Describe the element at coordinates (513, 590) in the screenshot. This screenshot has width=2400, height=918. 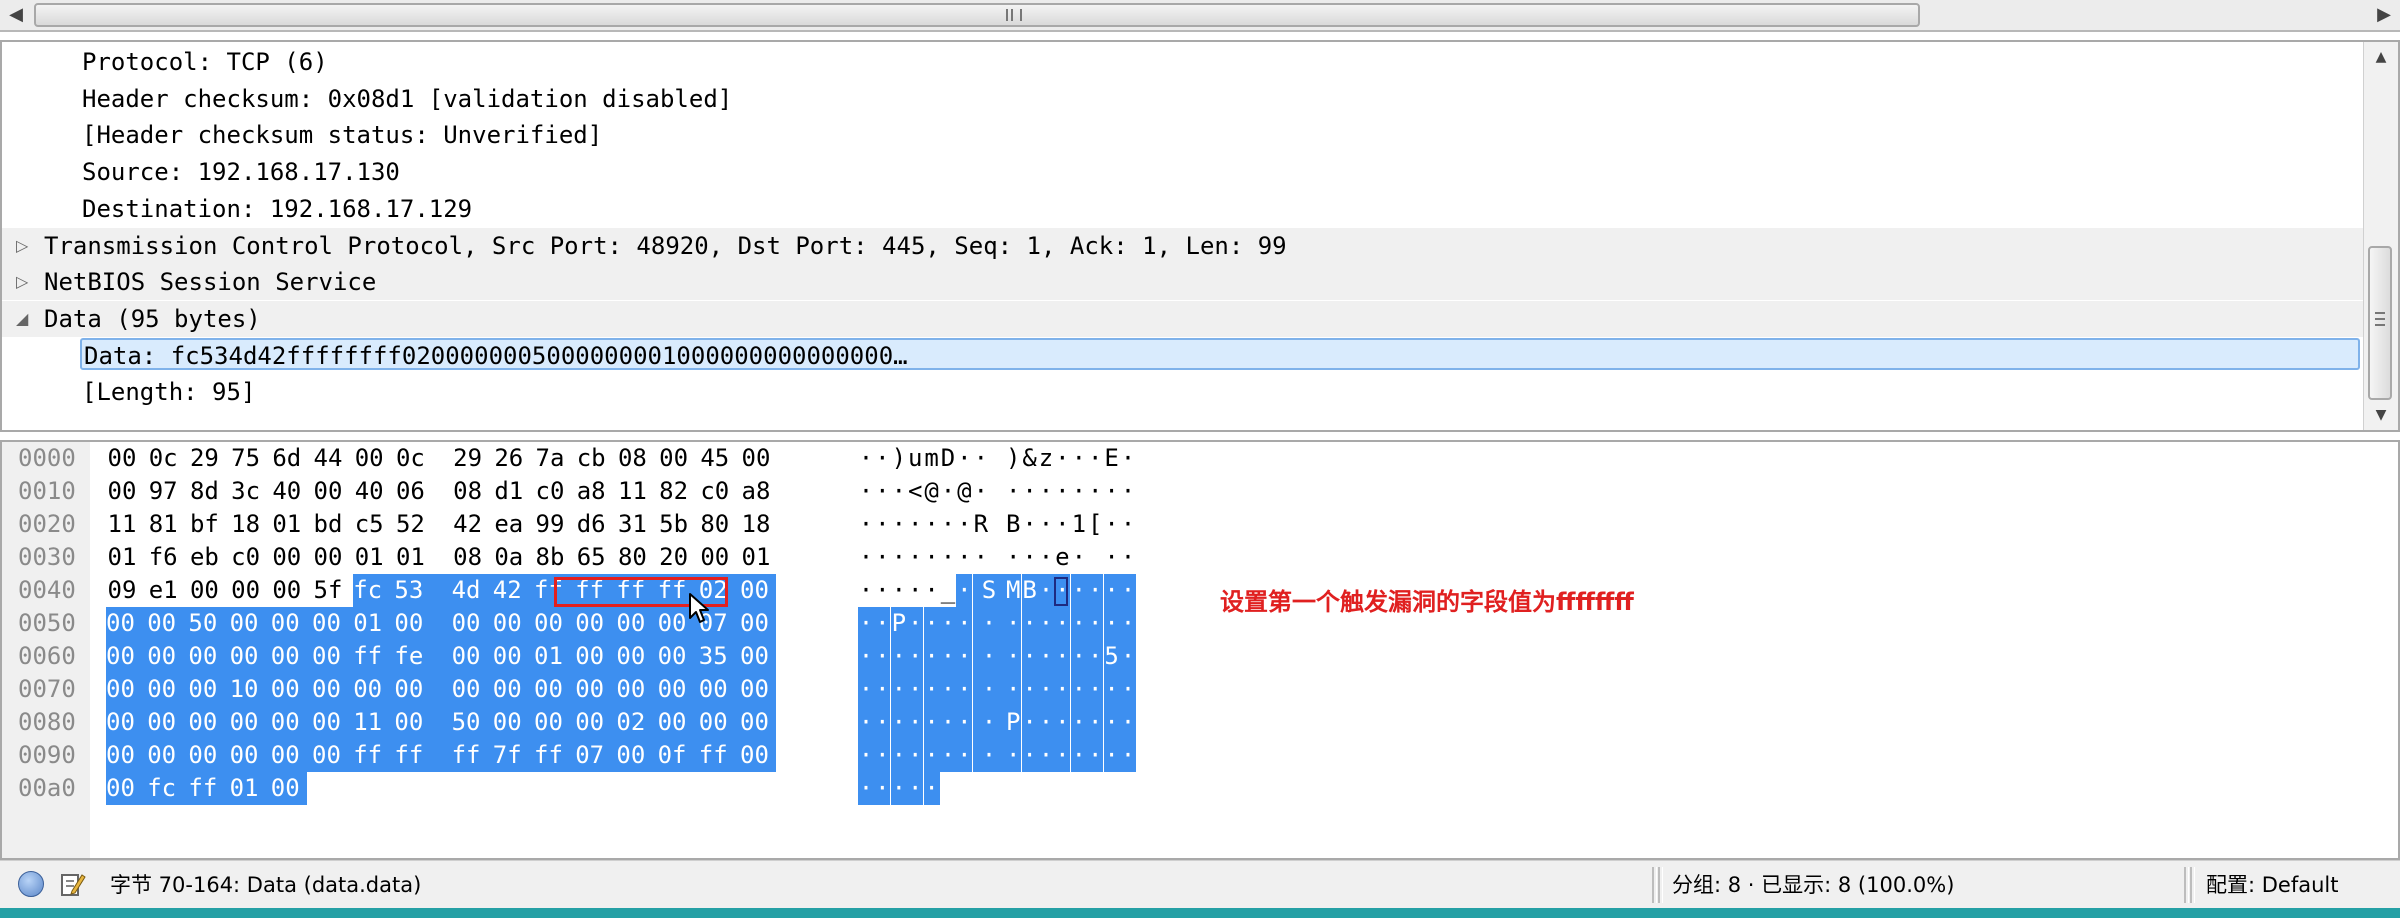
I see `hex-byte: 42` at that location.